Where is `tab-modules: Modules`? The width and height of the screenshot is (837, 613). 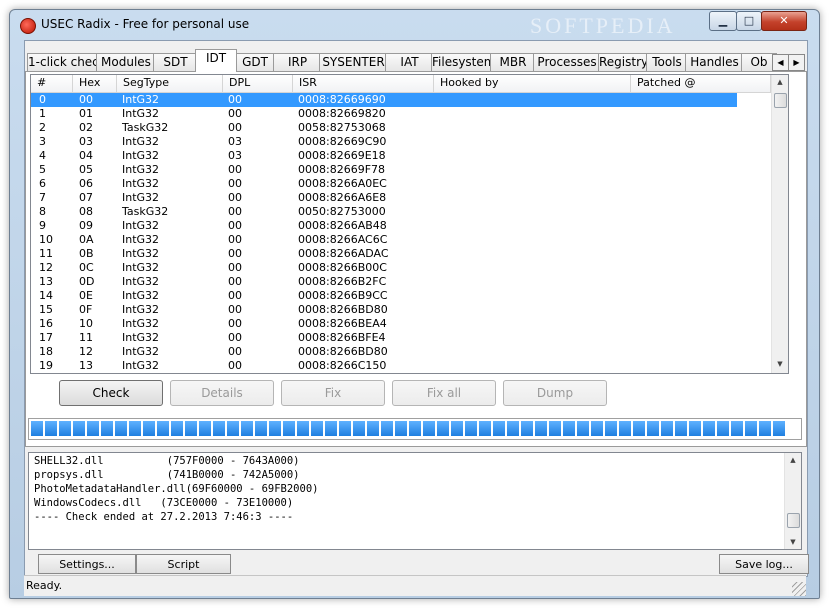 tab-modules: Modules is located at coordinates (126, 62).